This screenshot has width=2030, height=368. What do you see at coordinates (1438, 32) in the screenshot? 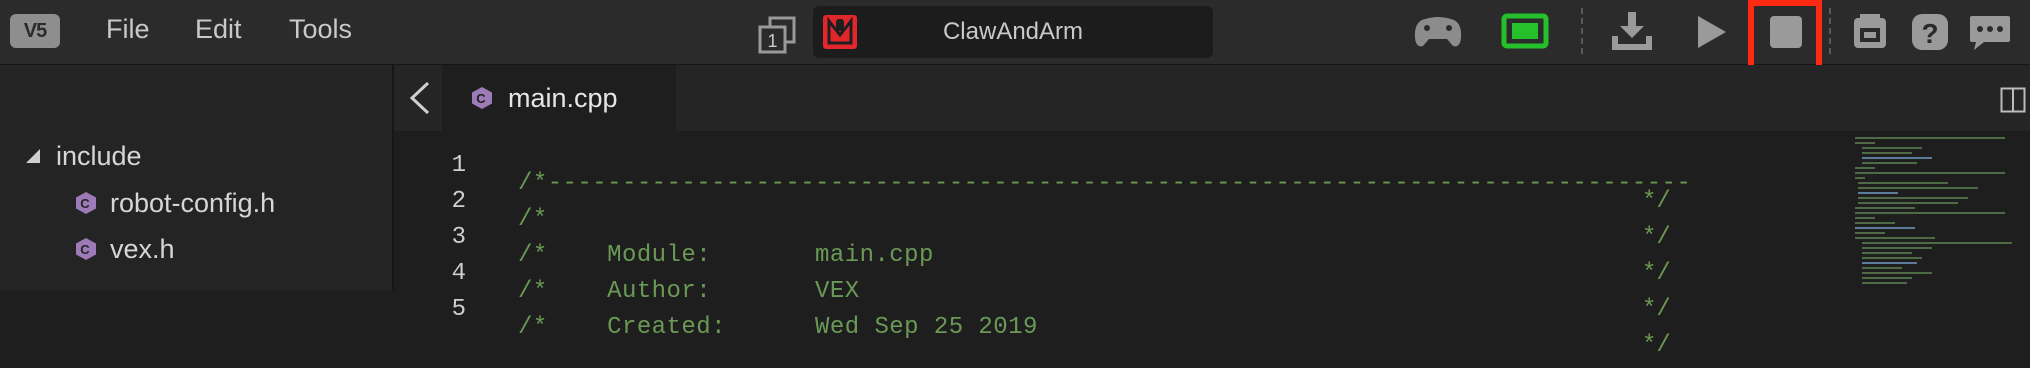
I see `controller-icon` at bounding box center [1438, 32].